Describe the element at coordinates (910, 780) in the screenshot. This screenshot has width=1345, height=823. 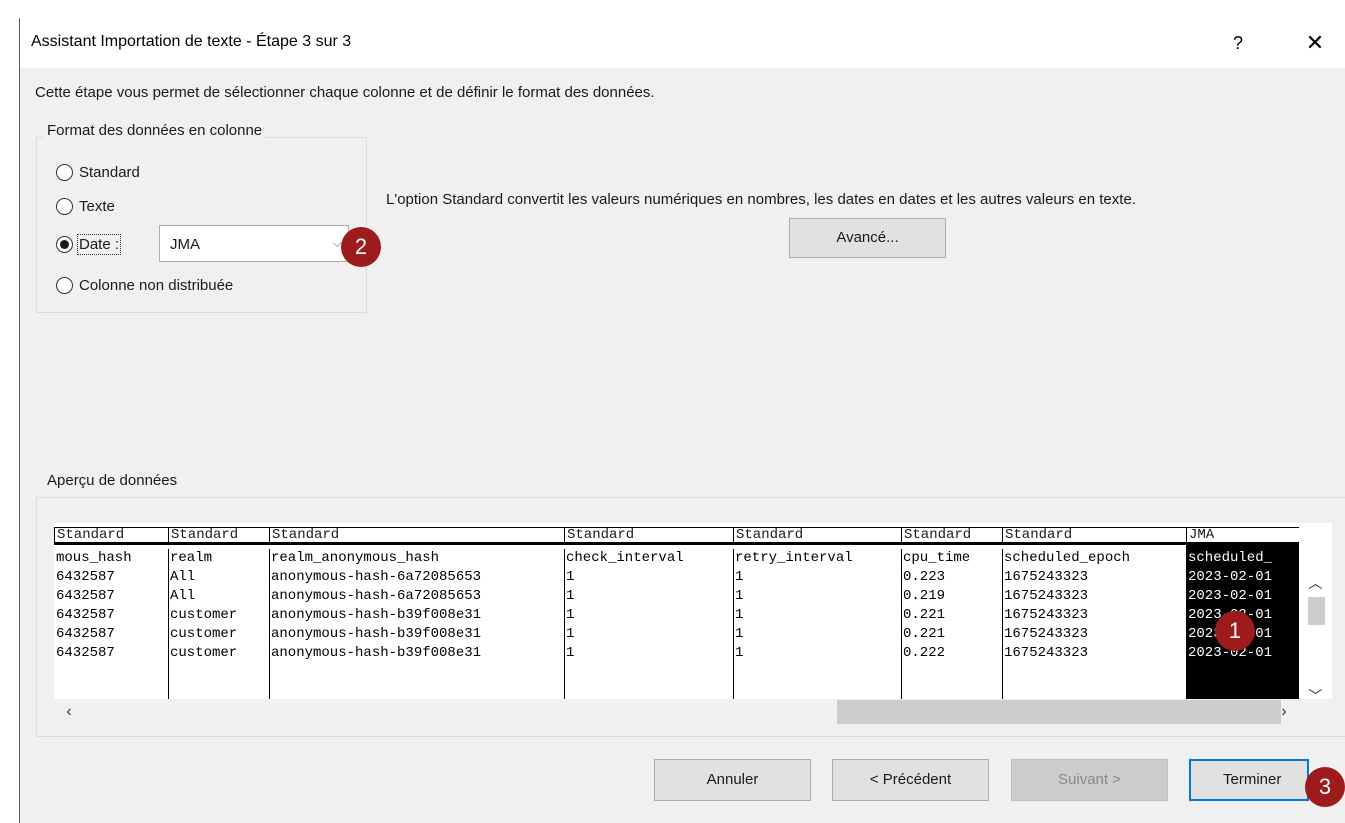
I see `previous-button: < Précédent` at that location.